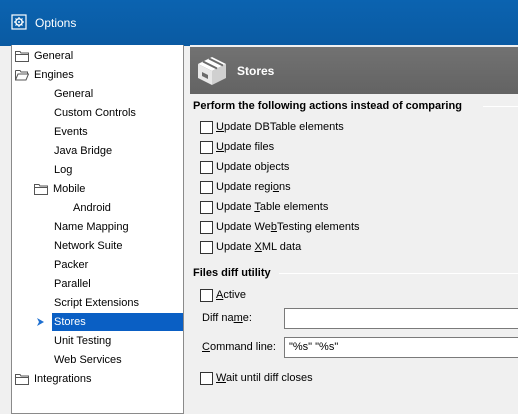  What do you see at coordinates (70, 322) in the screenshot?
I see `tree-item-label: Stores` at bounding box center [70, 322].